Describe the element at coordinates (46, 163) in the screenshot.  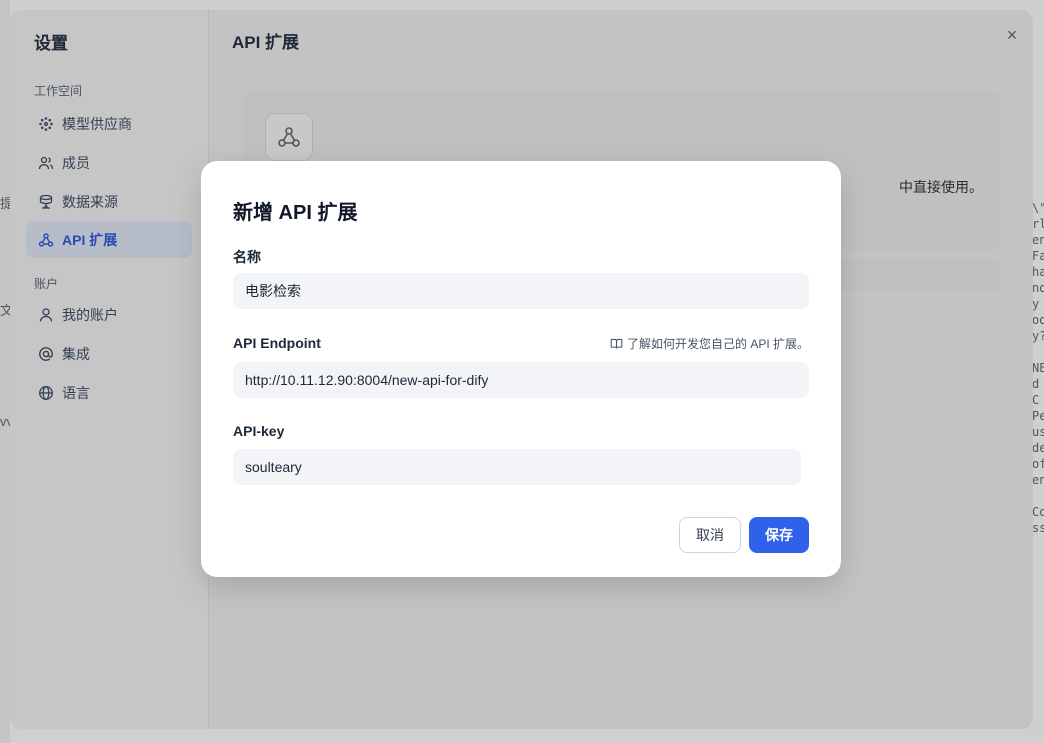
I see `members-icon` at that location.